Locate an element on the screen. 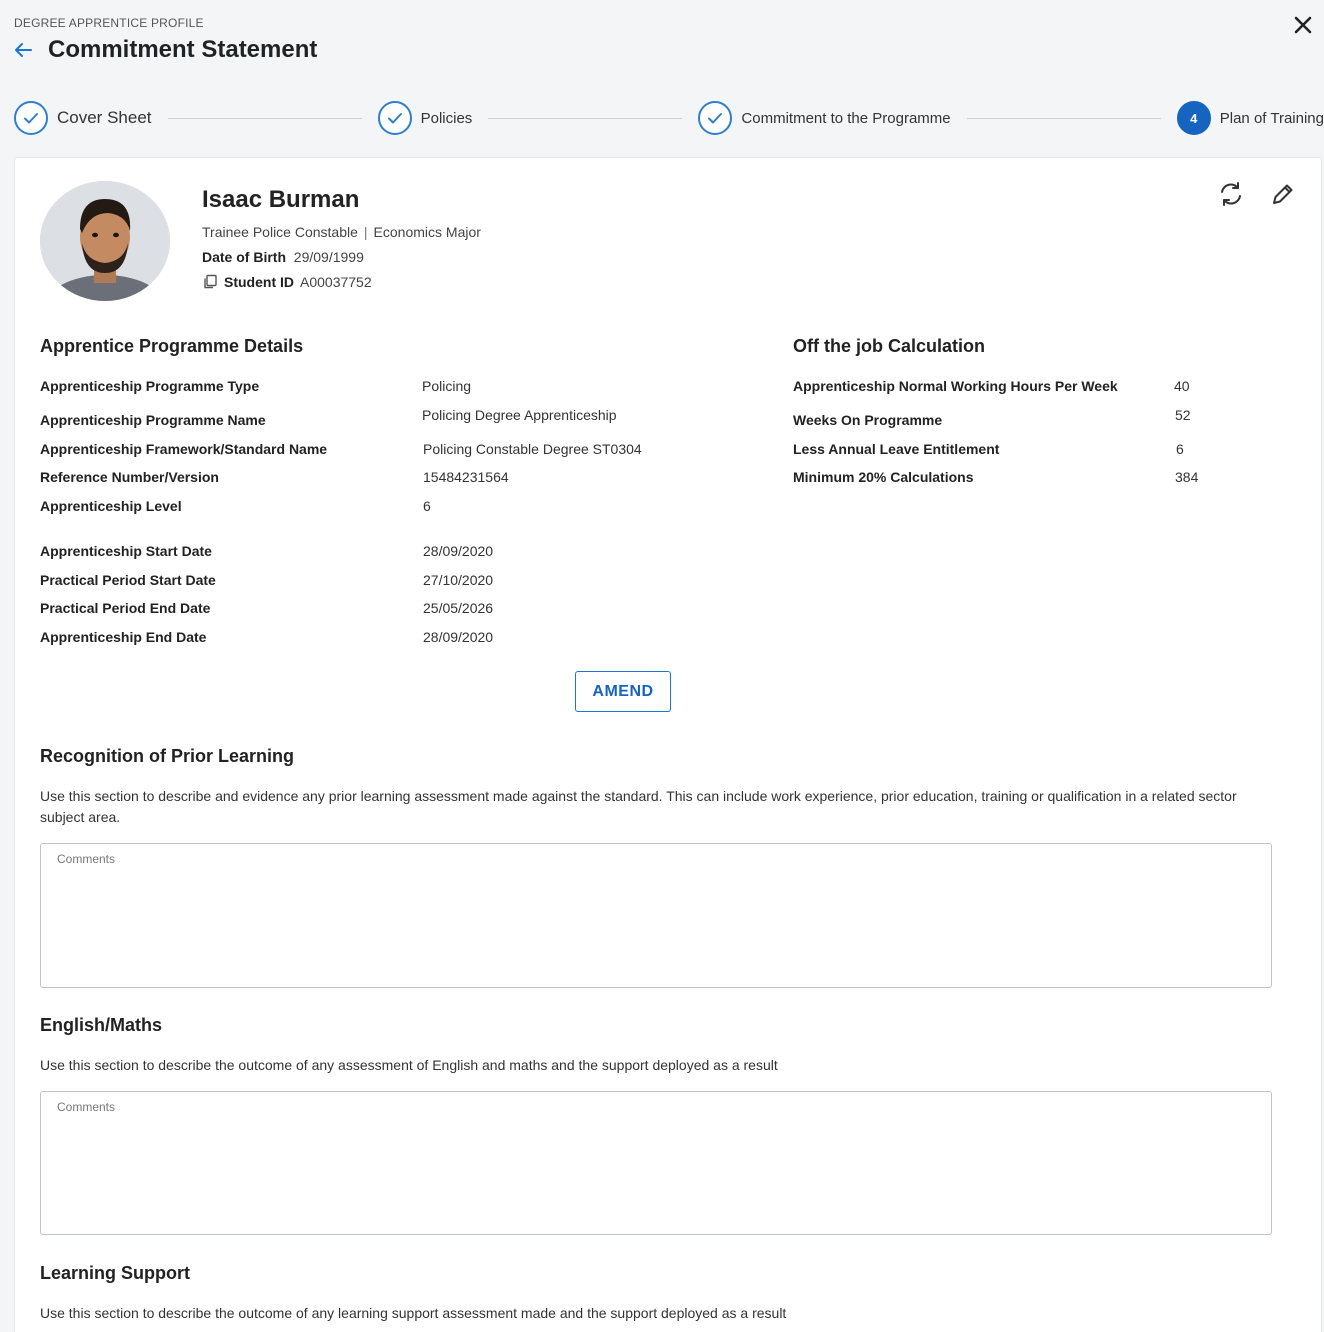 The width and height of the screenshot is (1324, 1332). practical-start-label: Practical Period Start Date is located at coordinates (128, 580).